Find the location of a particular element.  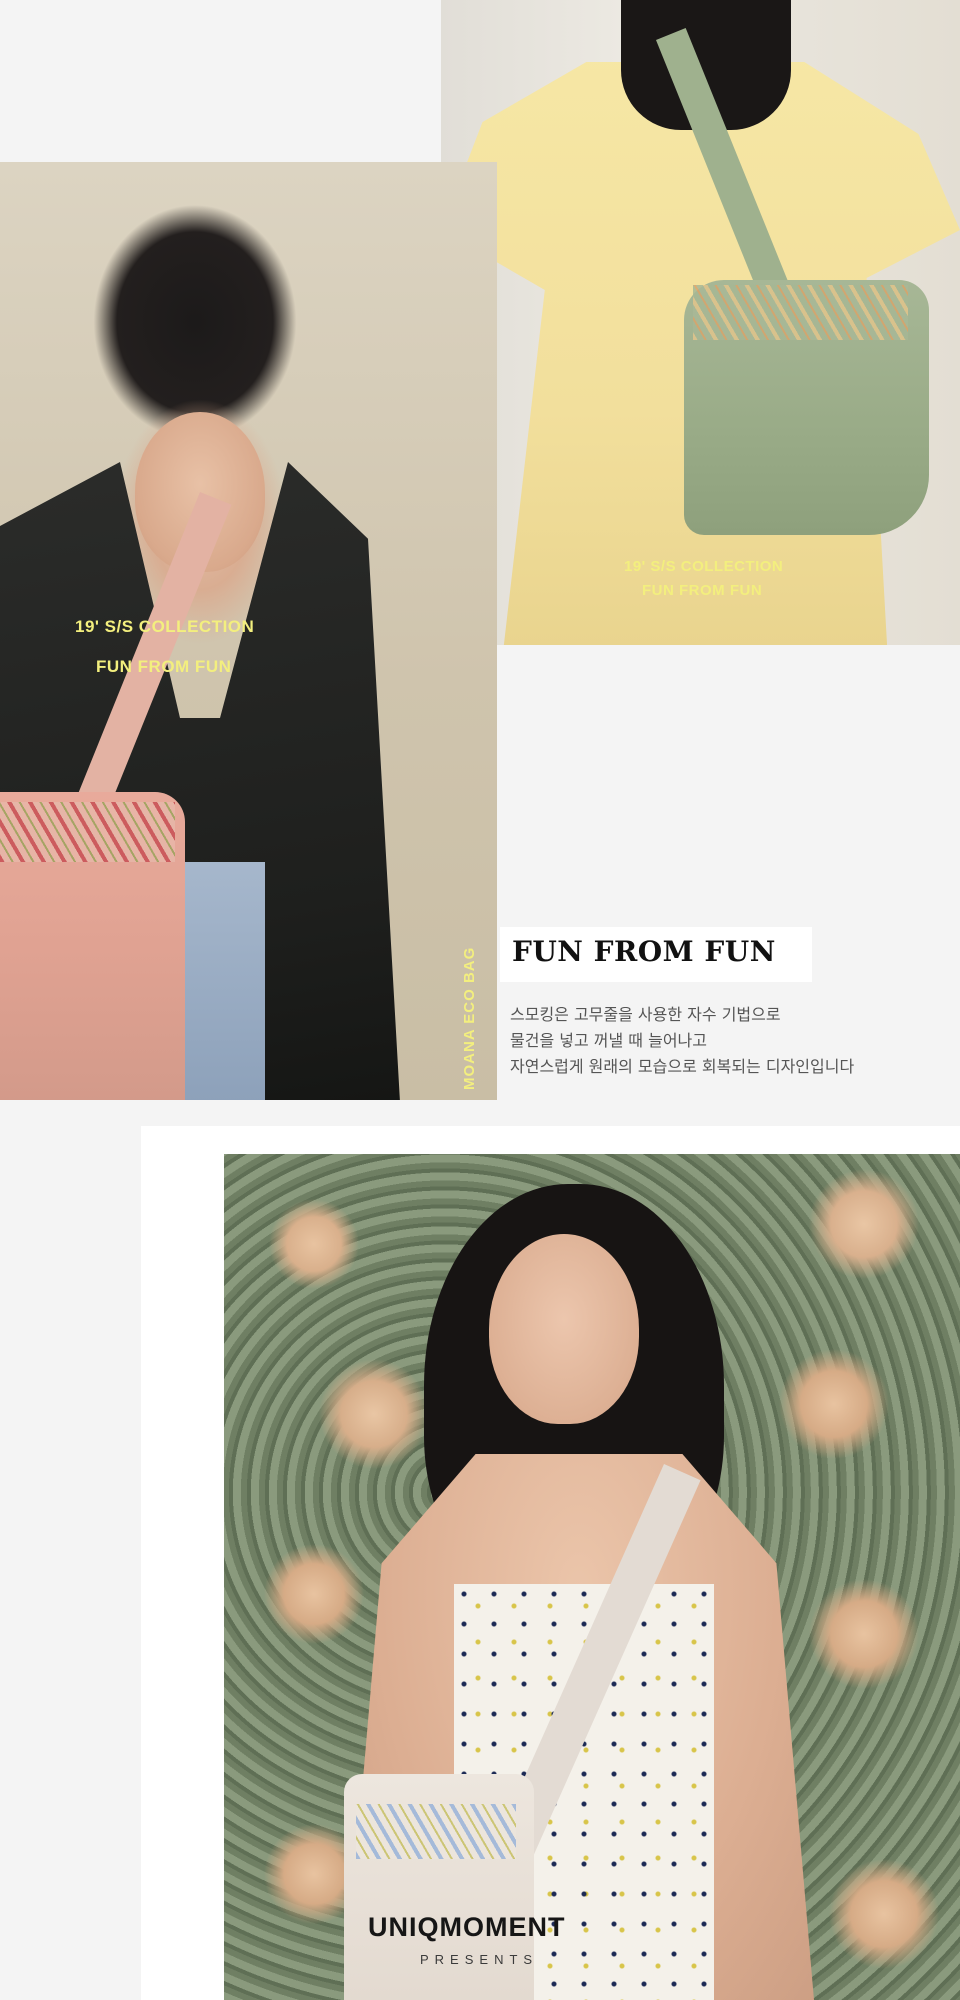

left-collection-title: 19' S/S COLLECTION is located at coordinates (165, 626).